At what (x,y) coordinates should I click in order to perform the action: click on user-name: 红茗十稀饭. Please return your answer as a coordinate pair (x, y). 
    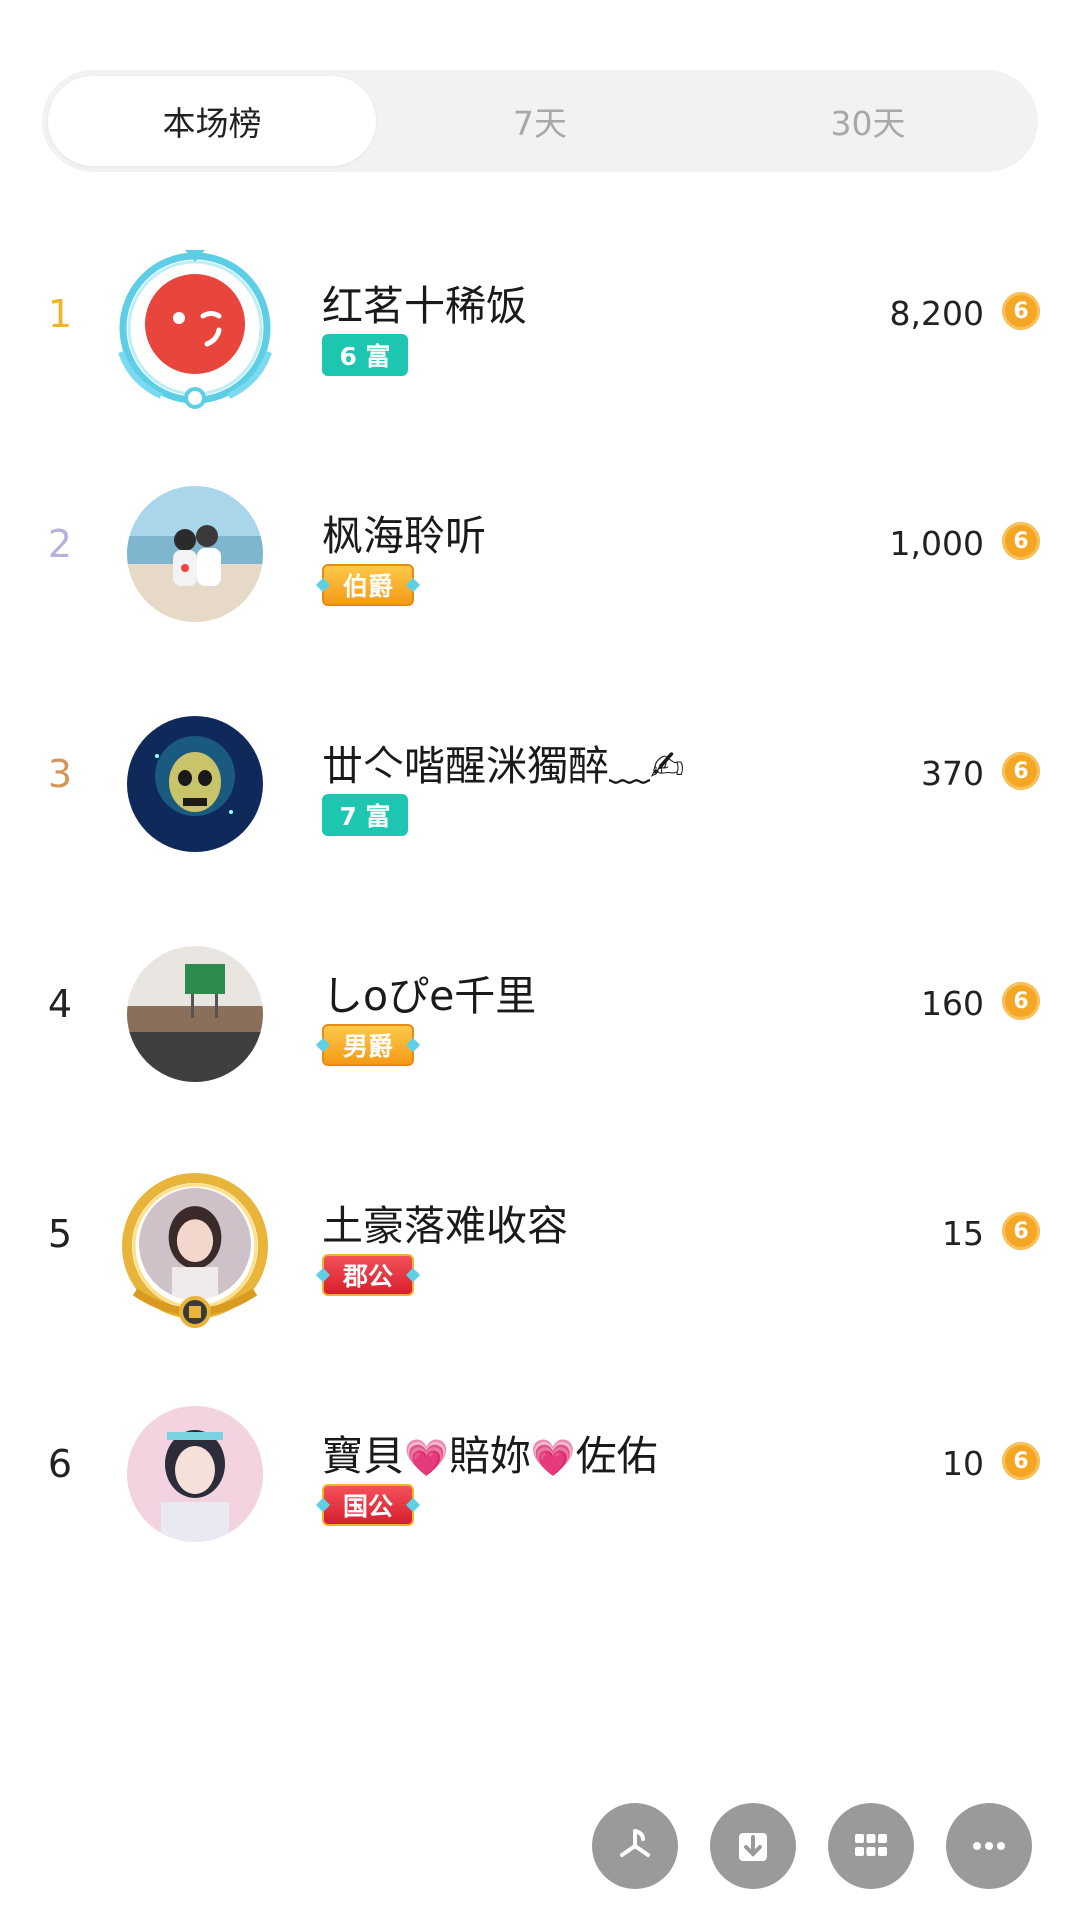
    Looking at the image, I should click on (424, 306).